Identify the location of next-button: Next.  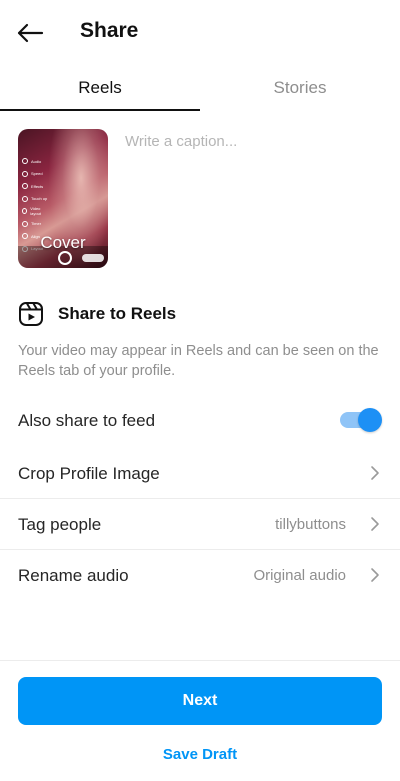
(200, 701).